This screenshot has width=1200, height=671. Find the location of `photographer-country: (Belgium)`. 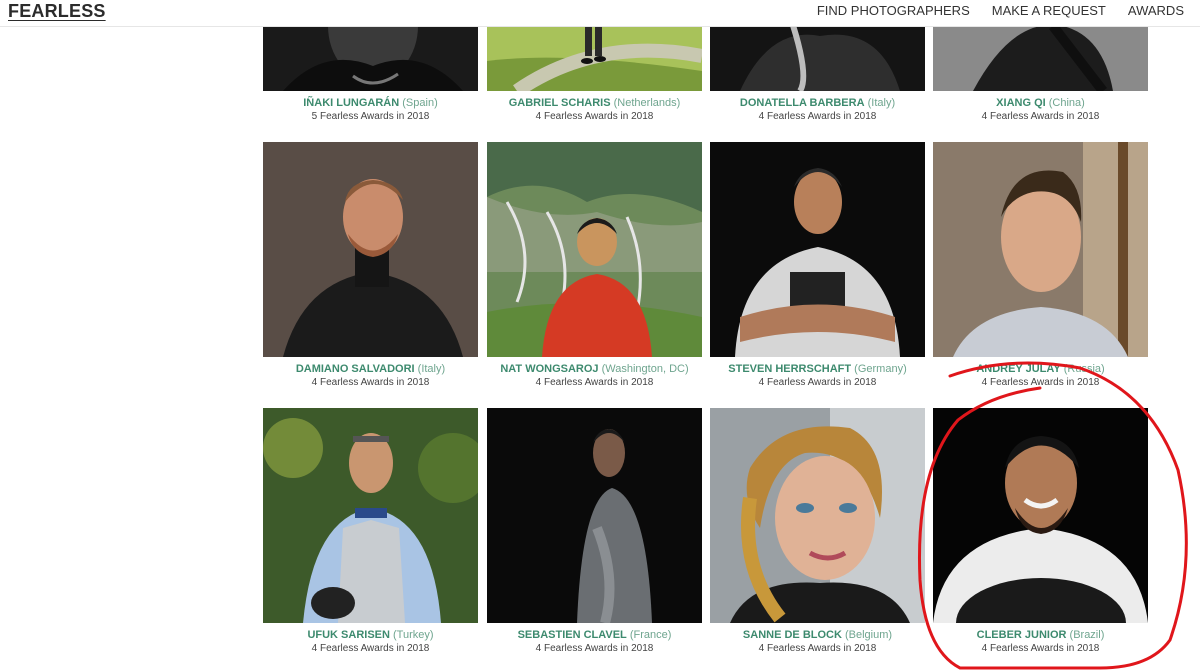

photographer-country: (Belgium) is located at coordinates (869, 635).